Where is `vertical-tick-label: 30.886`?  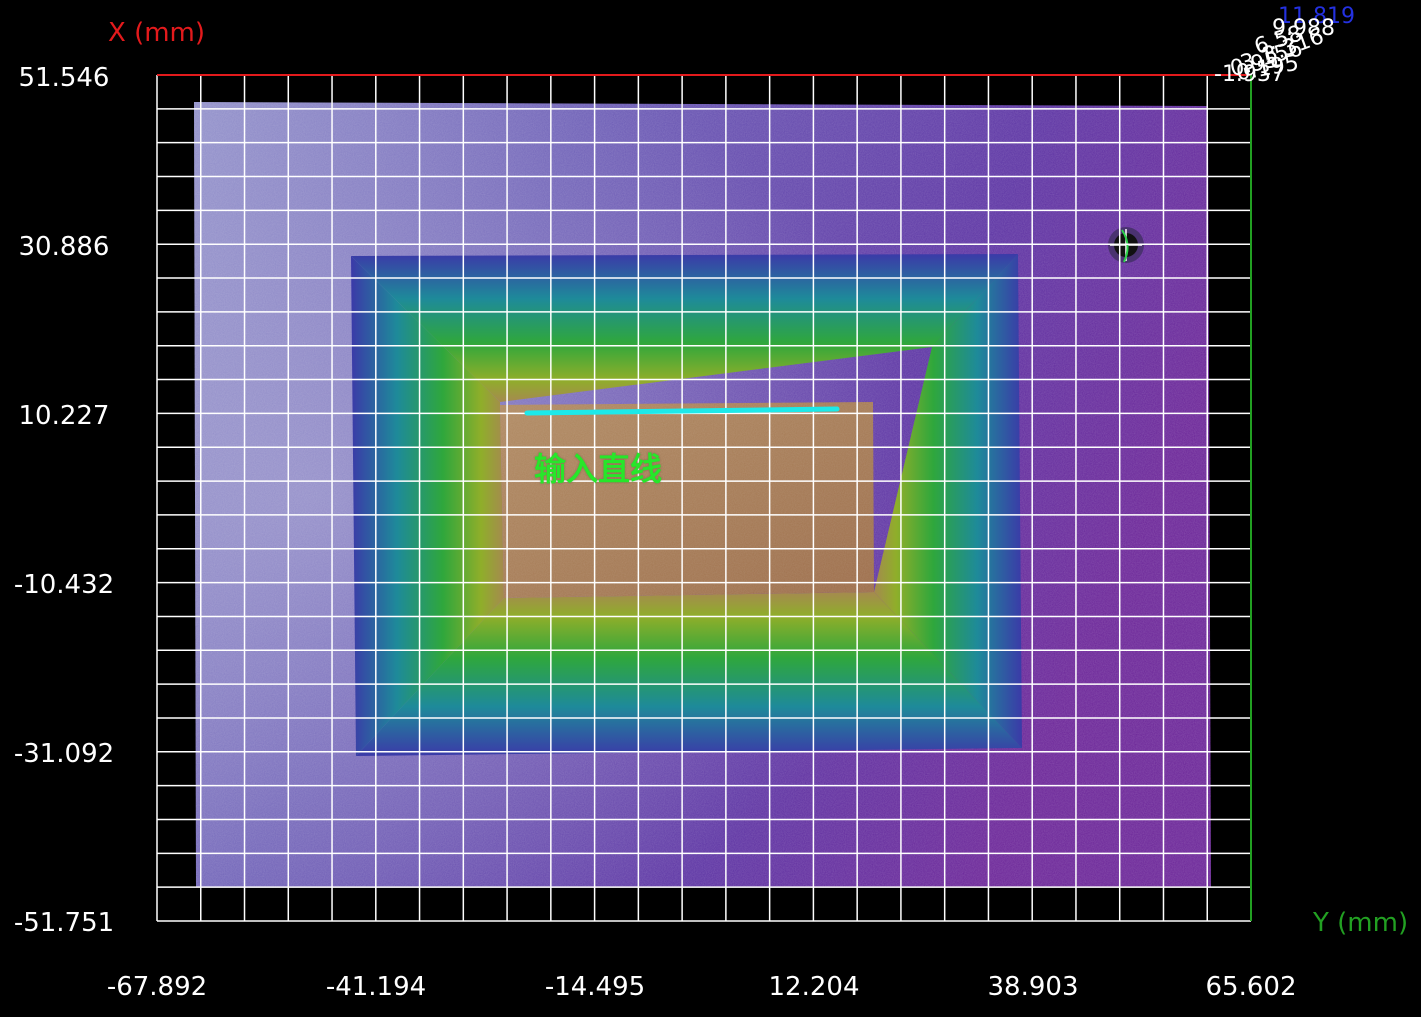
vertical-tick-label: 30.886 is located at coordinates (64, 247).